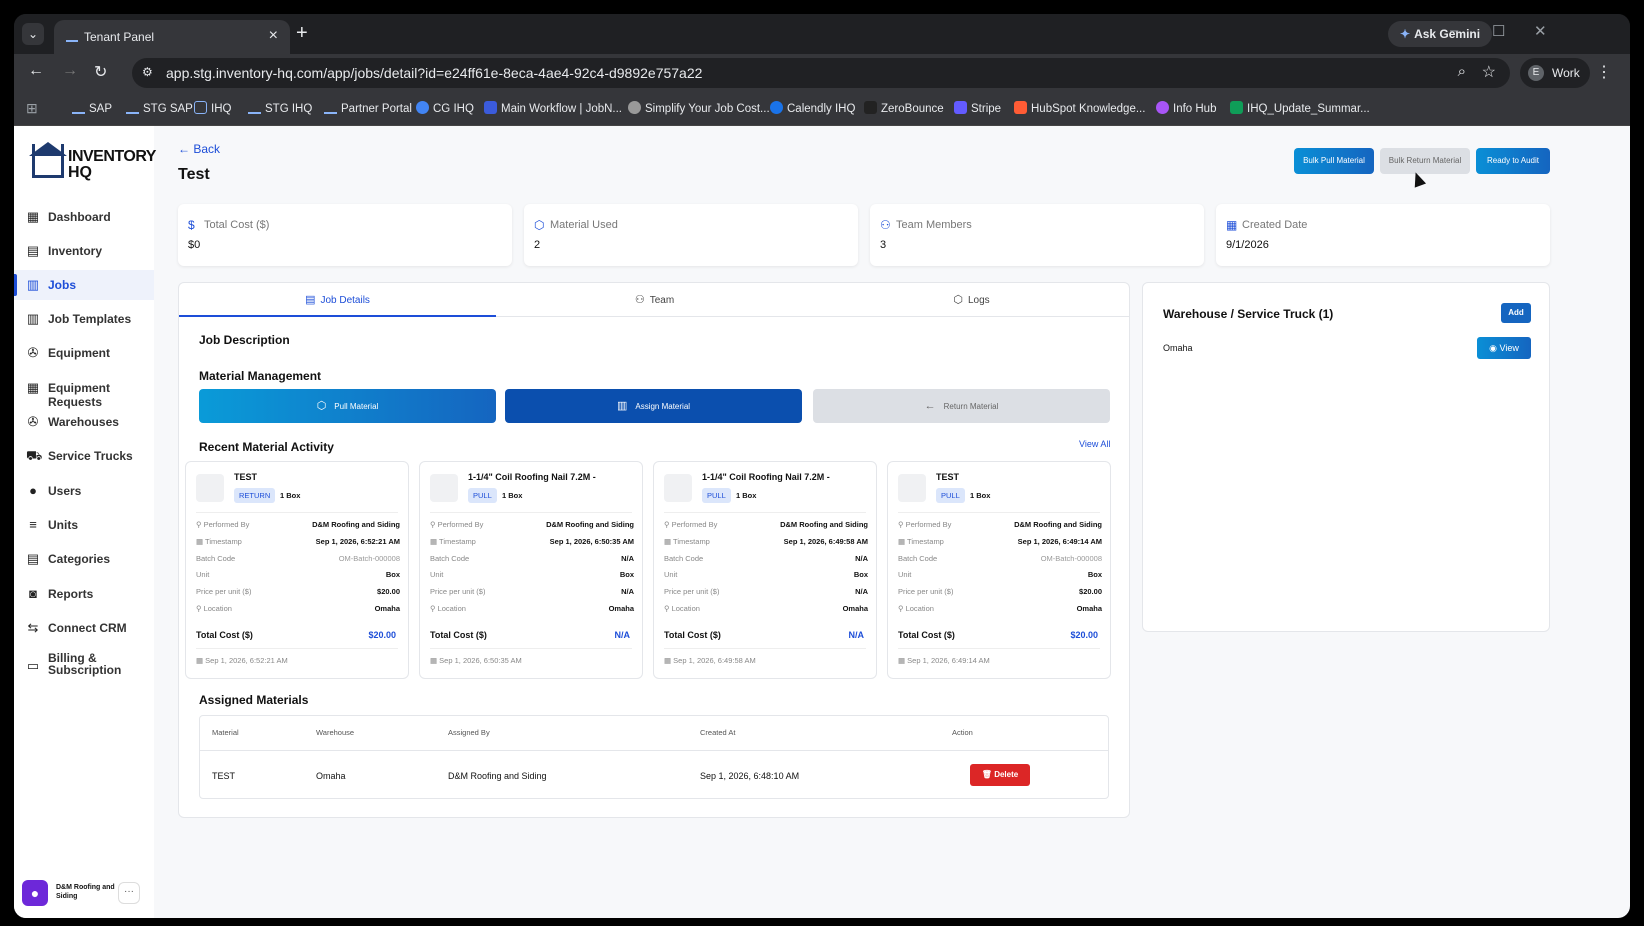  I want to click on bookmark-sap: SAP, so click(92, 108).